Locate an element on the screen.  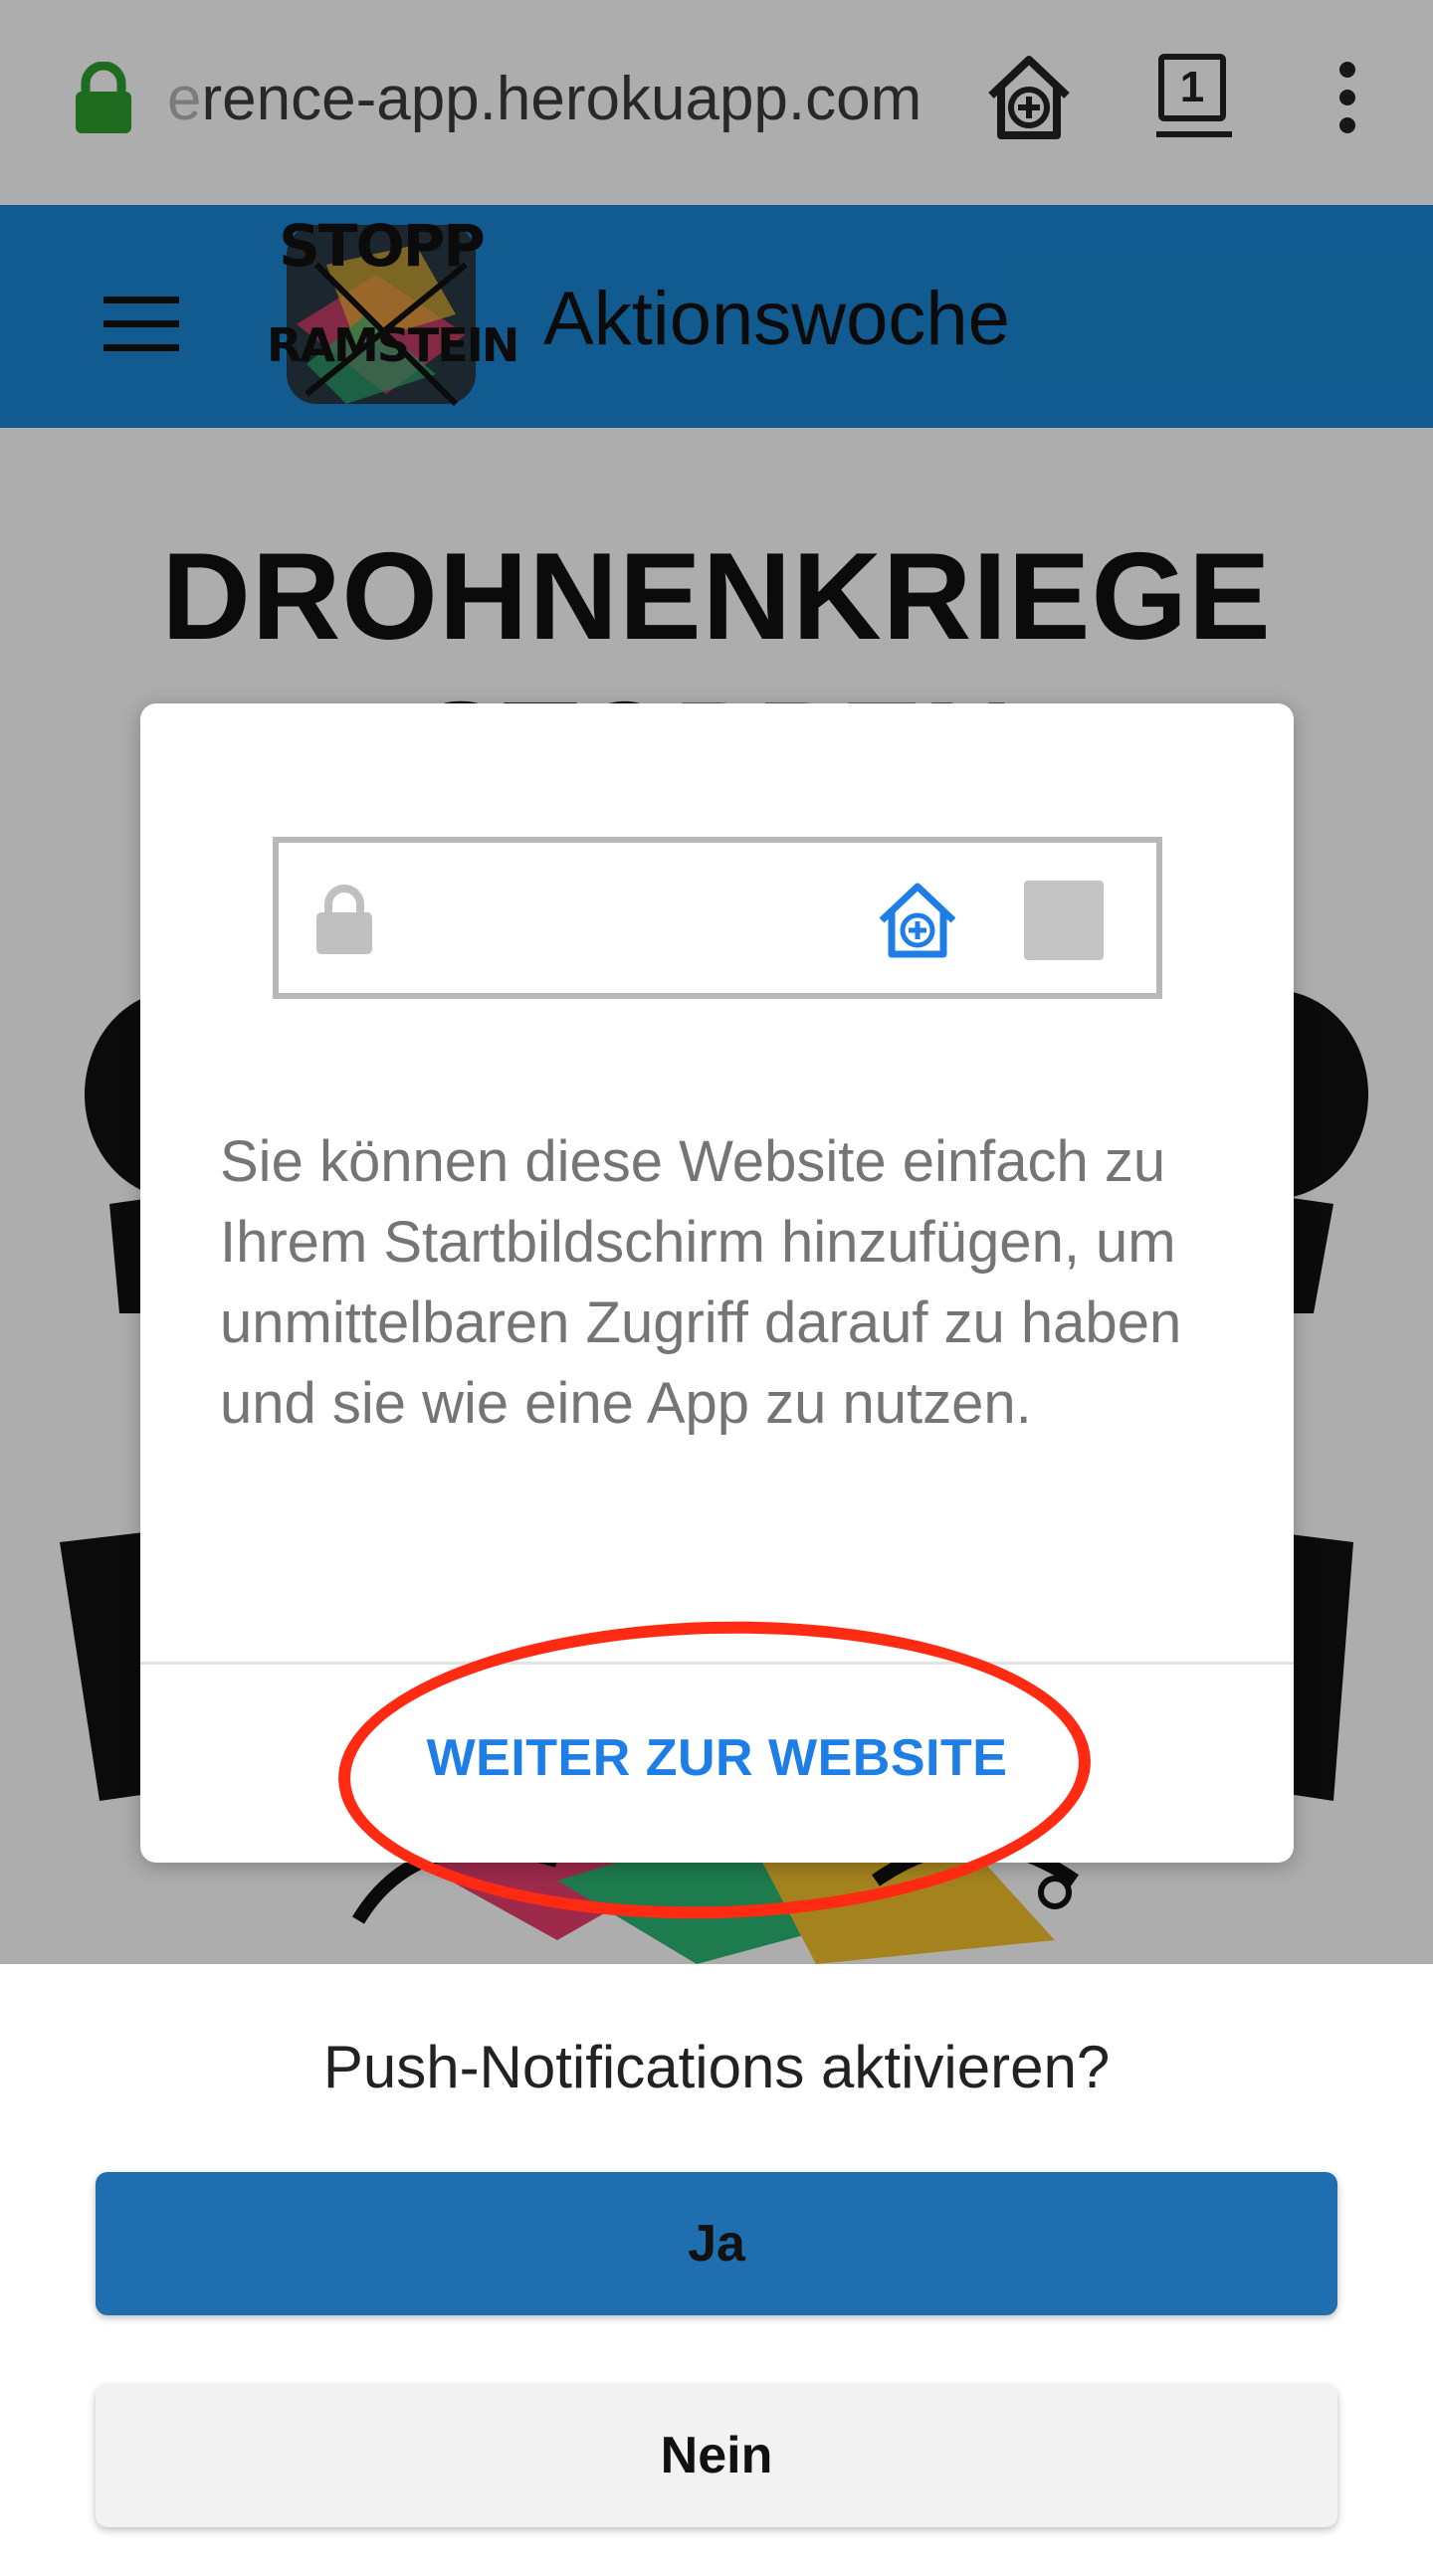
tabs-icon is located at coordinates (1064, 920).